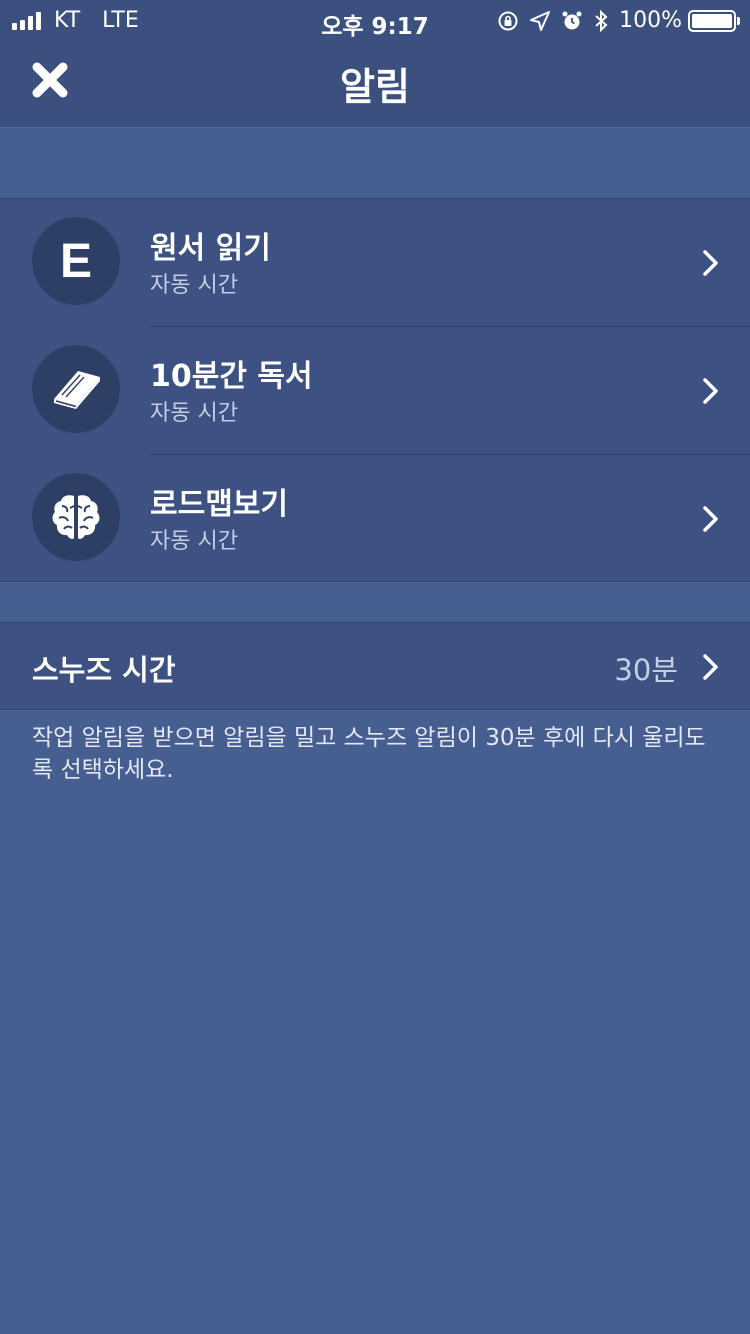  What do you see at coordinates (104, 670) in the screenshot?
I see `snooze-label: 스누즈 시간` at bounding box center [104, 670].